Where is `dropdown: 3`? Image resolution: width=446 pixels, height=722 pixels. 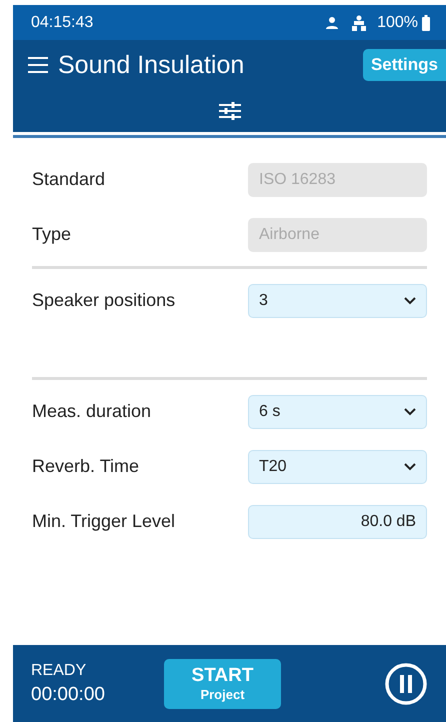
dropdown: 3 is located at coordinates (337, 301).